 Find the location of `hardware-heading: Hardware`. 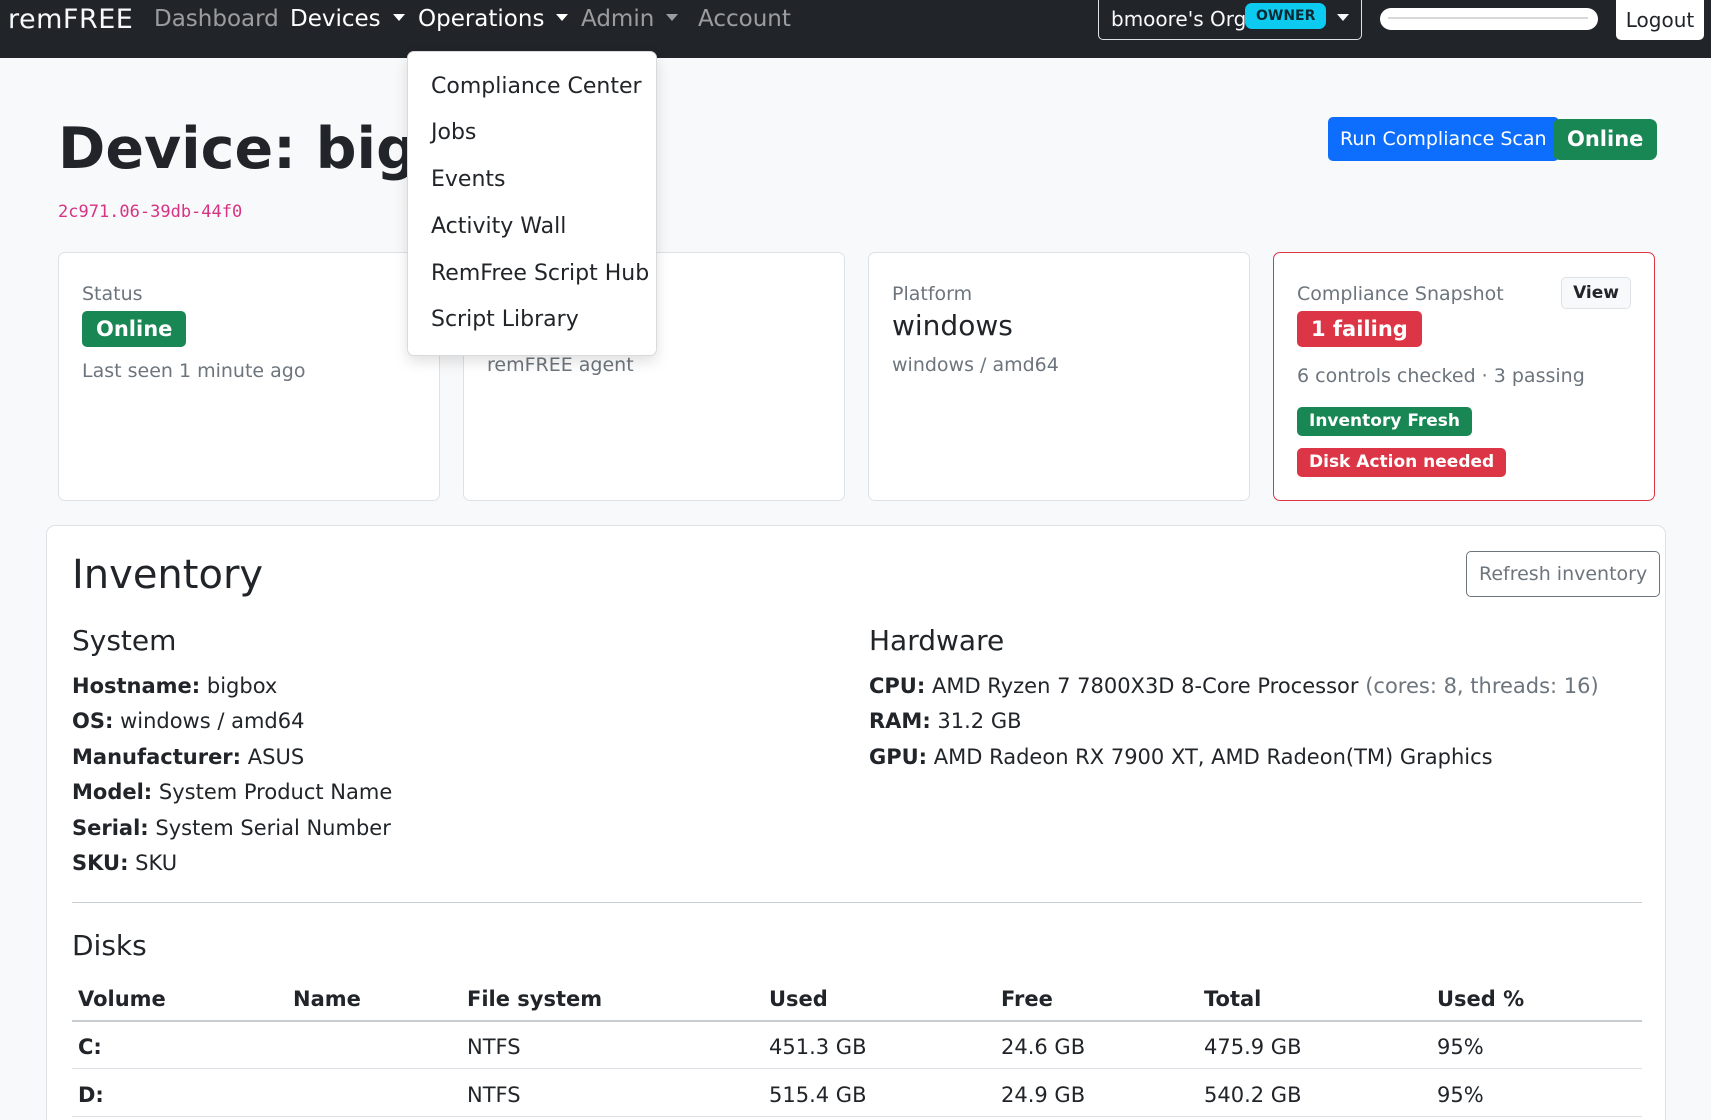

hardware-heading: Hardware is located at coordinates (937, 640).